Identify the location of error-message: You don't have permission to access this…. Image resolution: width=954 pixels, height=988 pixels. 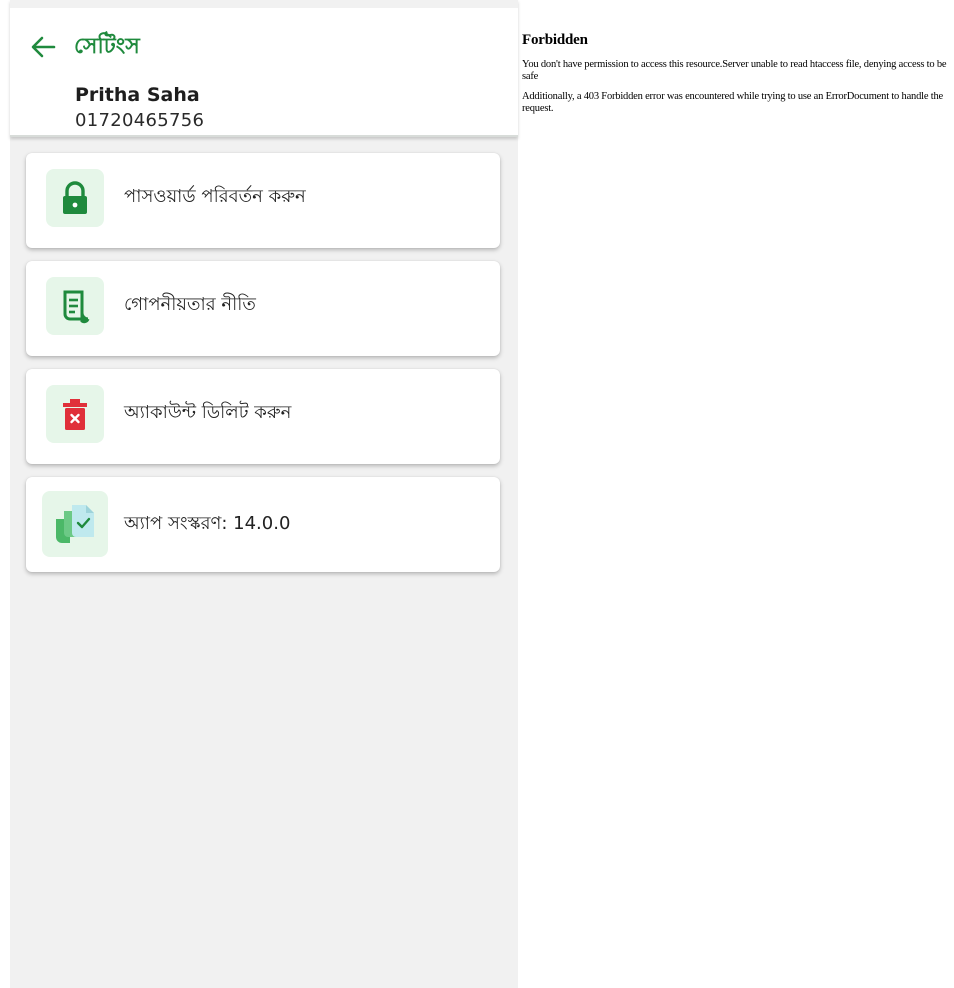
(734, 70).